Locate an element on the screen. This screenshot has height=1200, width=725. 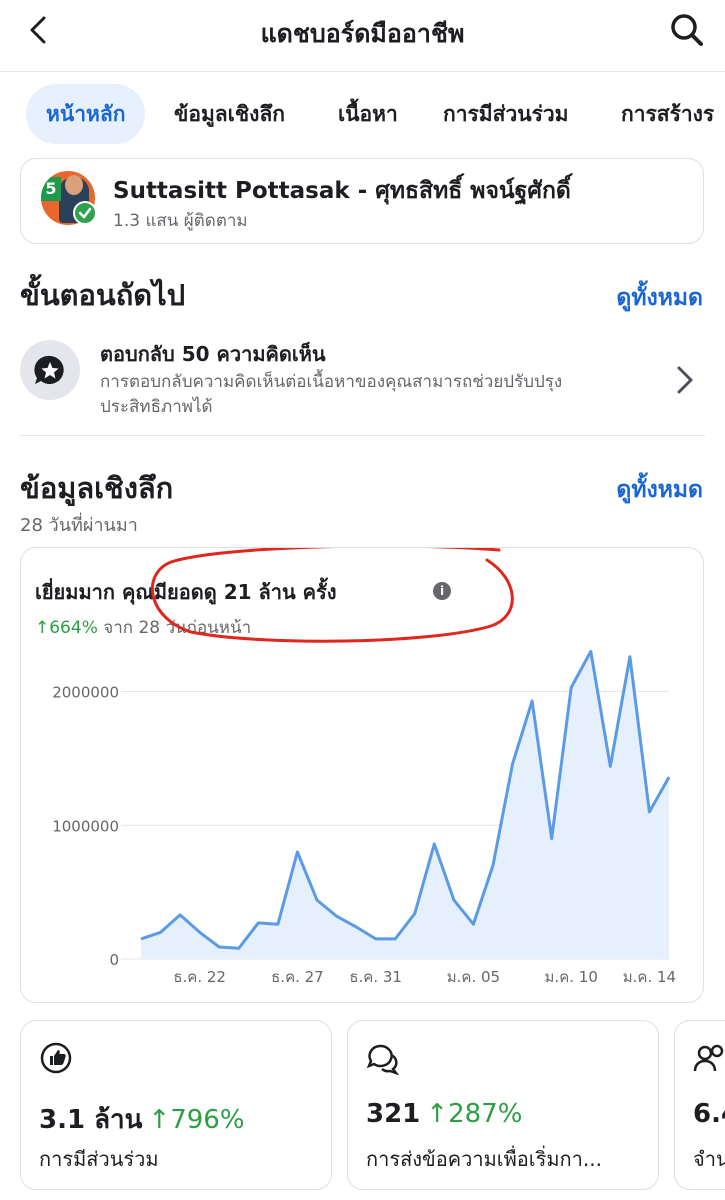
page-title: แดชบอร์ดมืออาชีพ is located at coordinates (362, 33).